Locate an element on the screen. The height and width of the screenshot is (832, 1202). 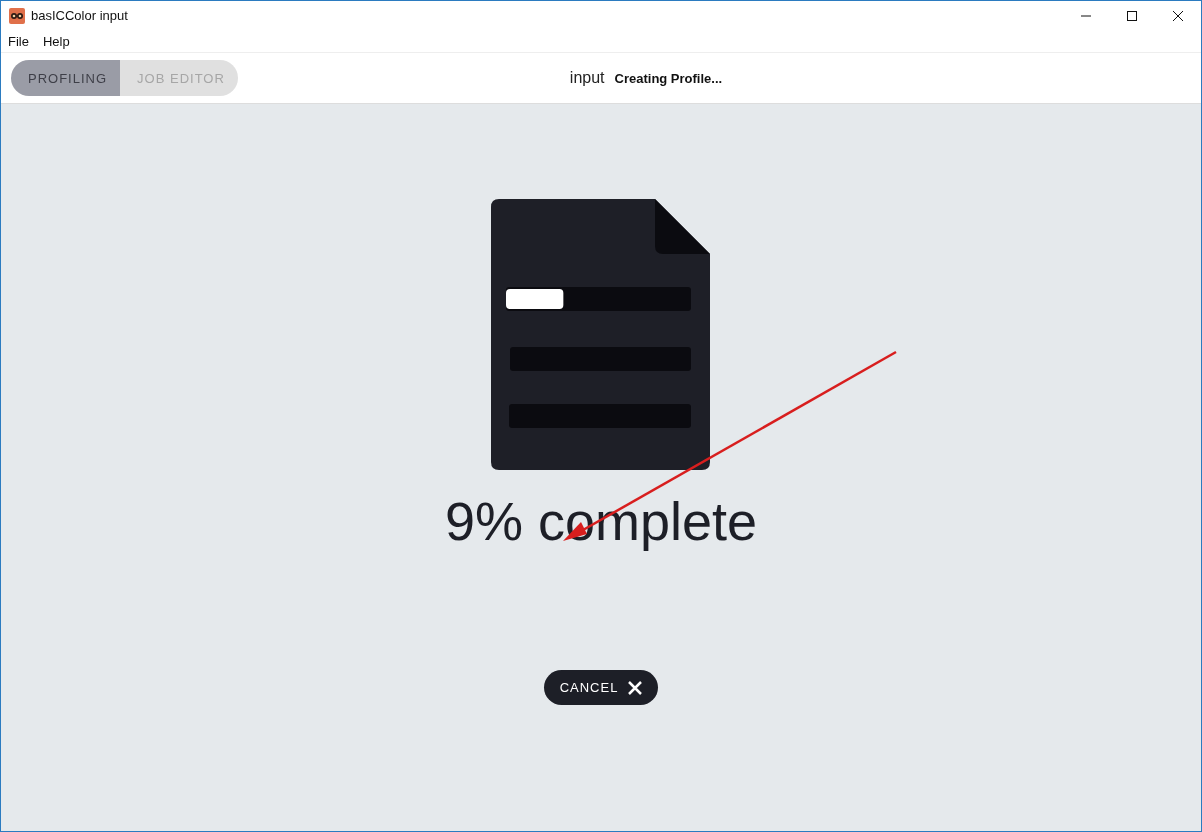
owl-logo-icon is located at coordinates (17, 15).